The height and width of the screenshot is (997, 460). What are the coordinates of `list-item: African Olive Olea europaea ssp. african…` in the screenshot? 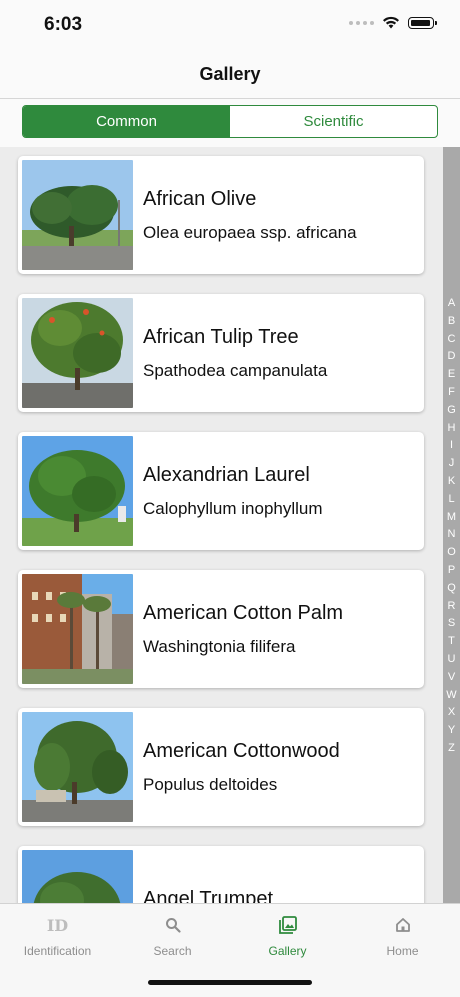 It's located at (221, 215).